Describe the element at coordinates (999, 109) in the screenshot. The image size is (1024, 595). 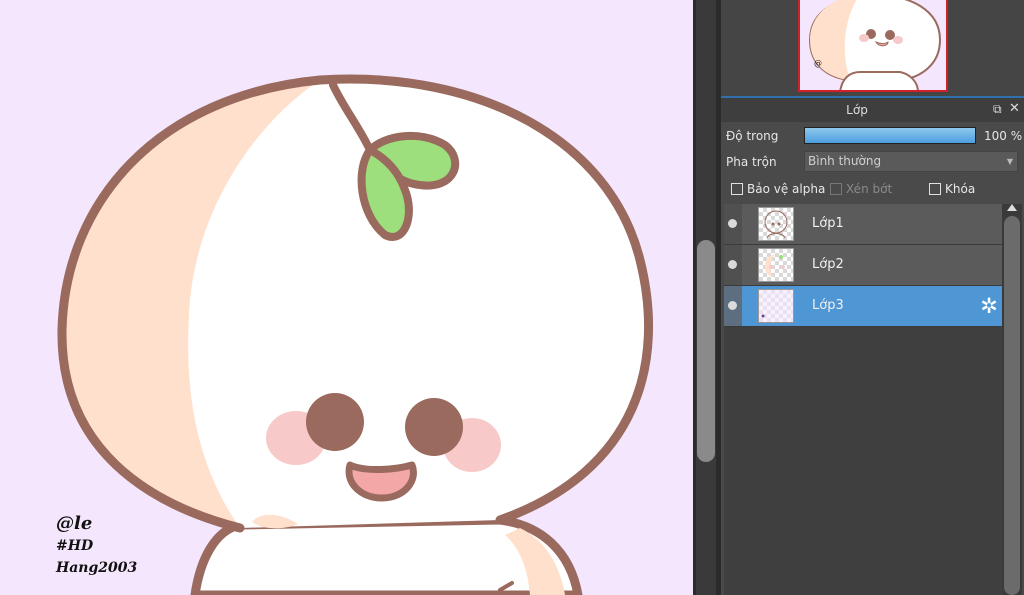
I see `popout-icon: ⧉` at that location.